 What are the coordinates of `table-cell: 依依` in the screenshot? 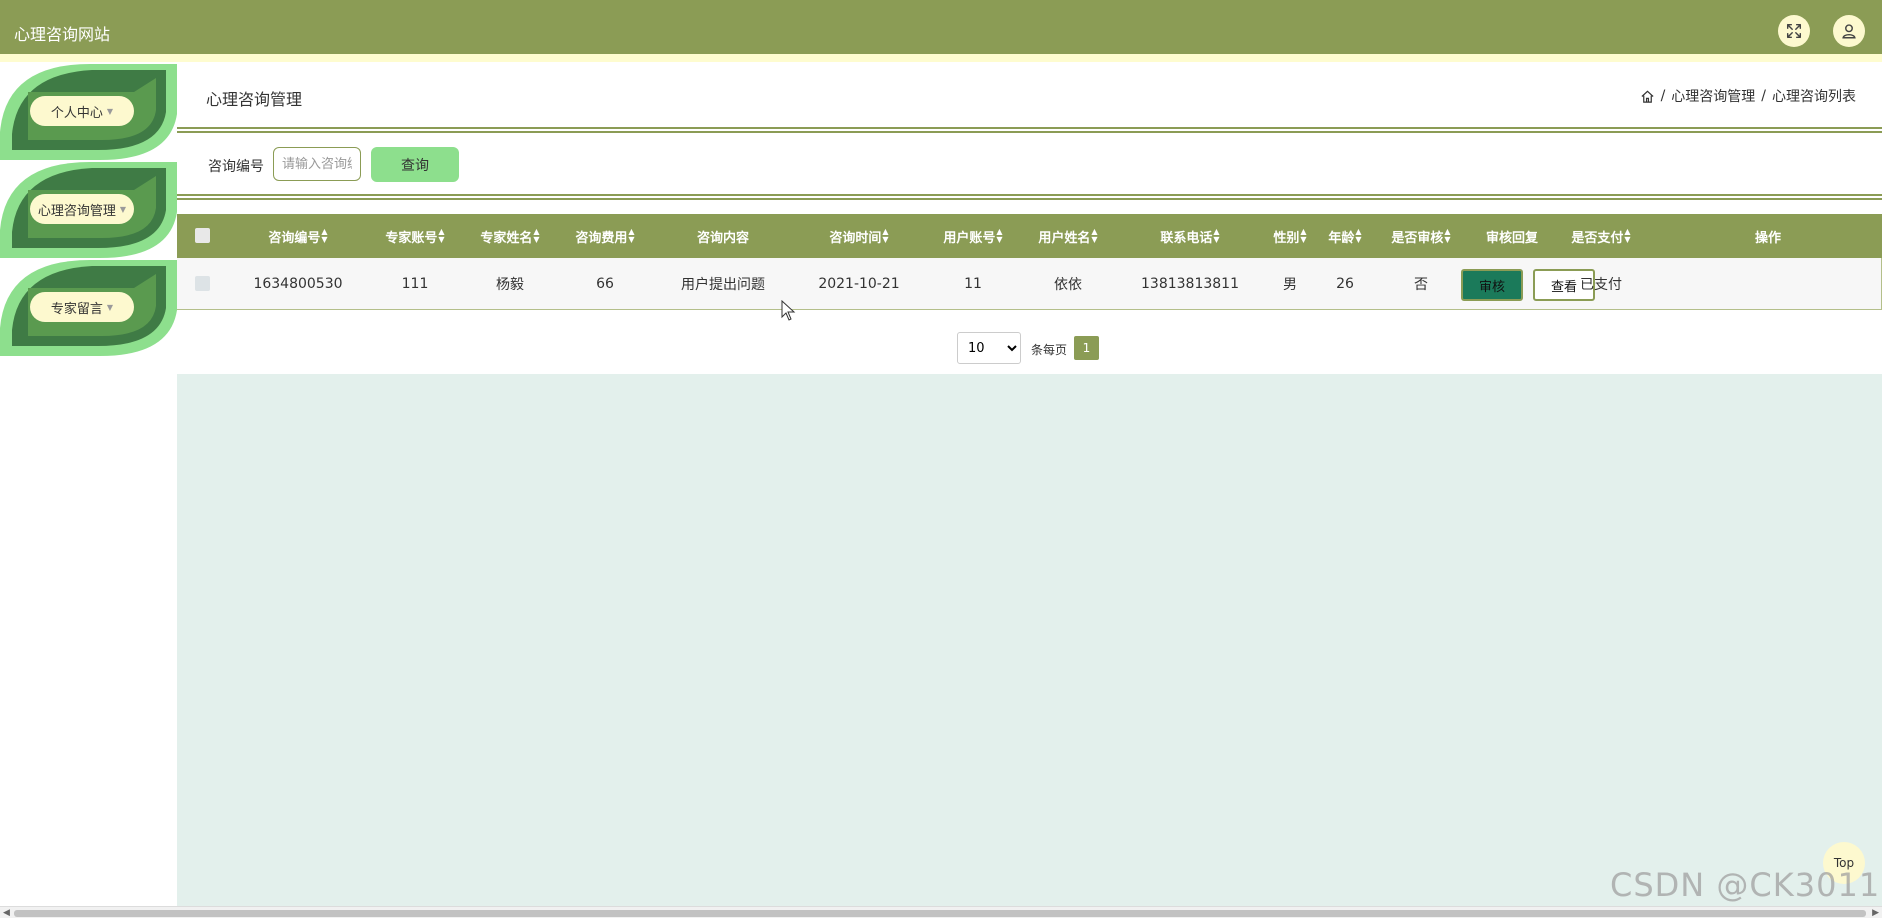 It's located at (1068, 284).